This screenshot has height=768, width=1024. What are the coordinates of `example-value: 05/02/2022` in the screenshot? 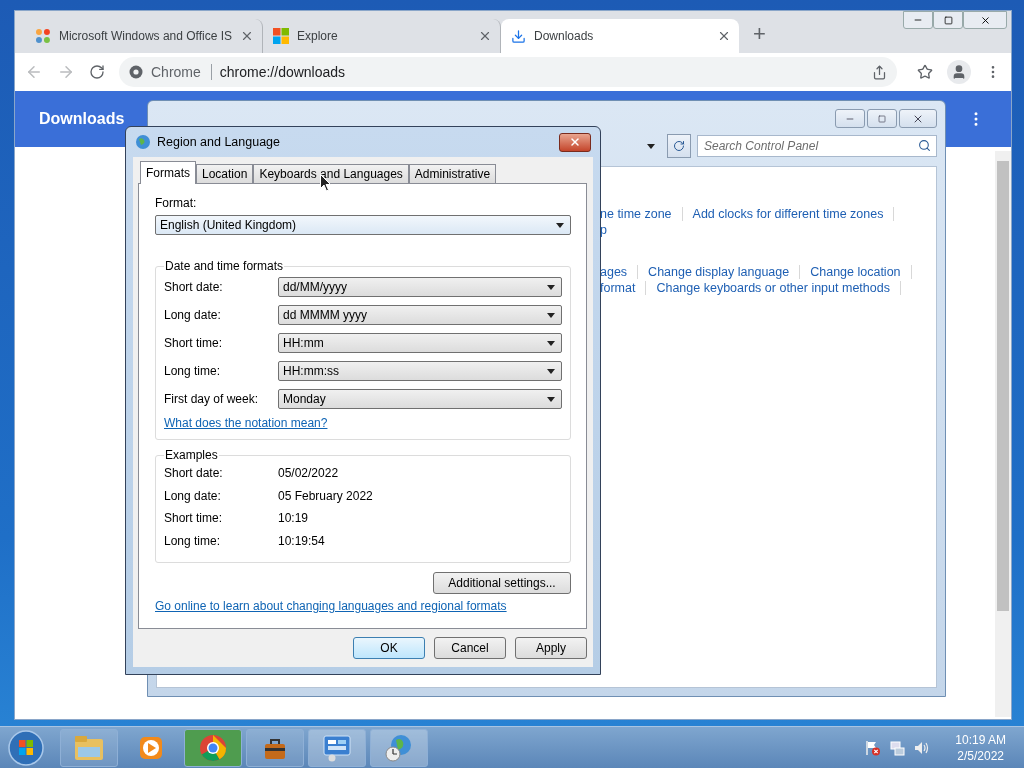 It's located at (308, 473).